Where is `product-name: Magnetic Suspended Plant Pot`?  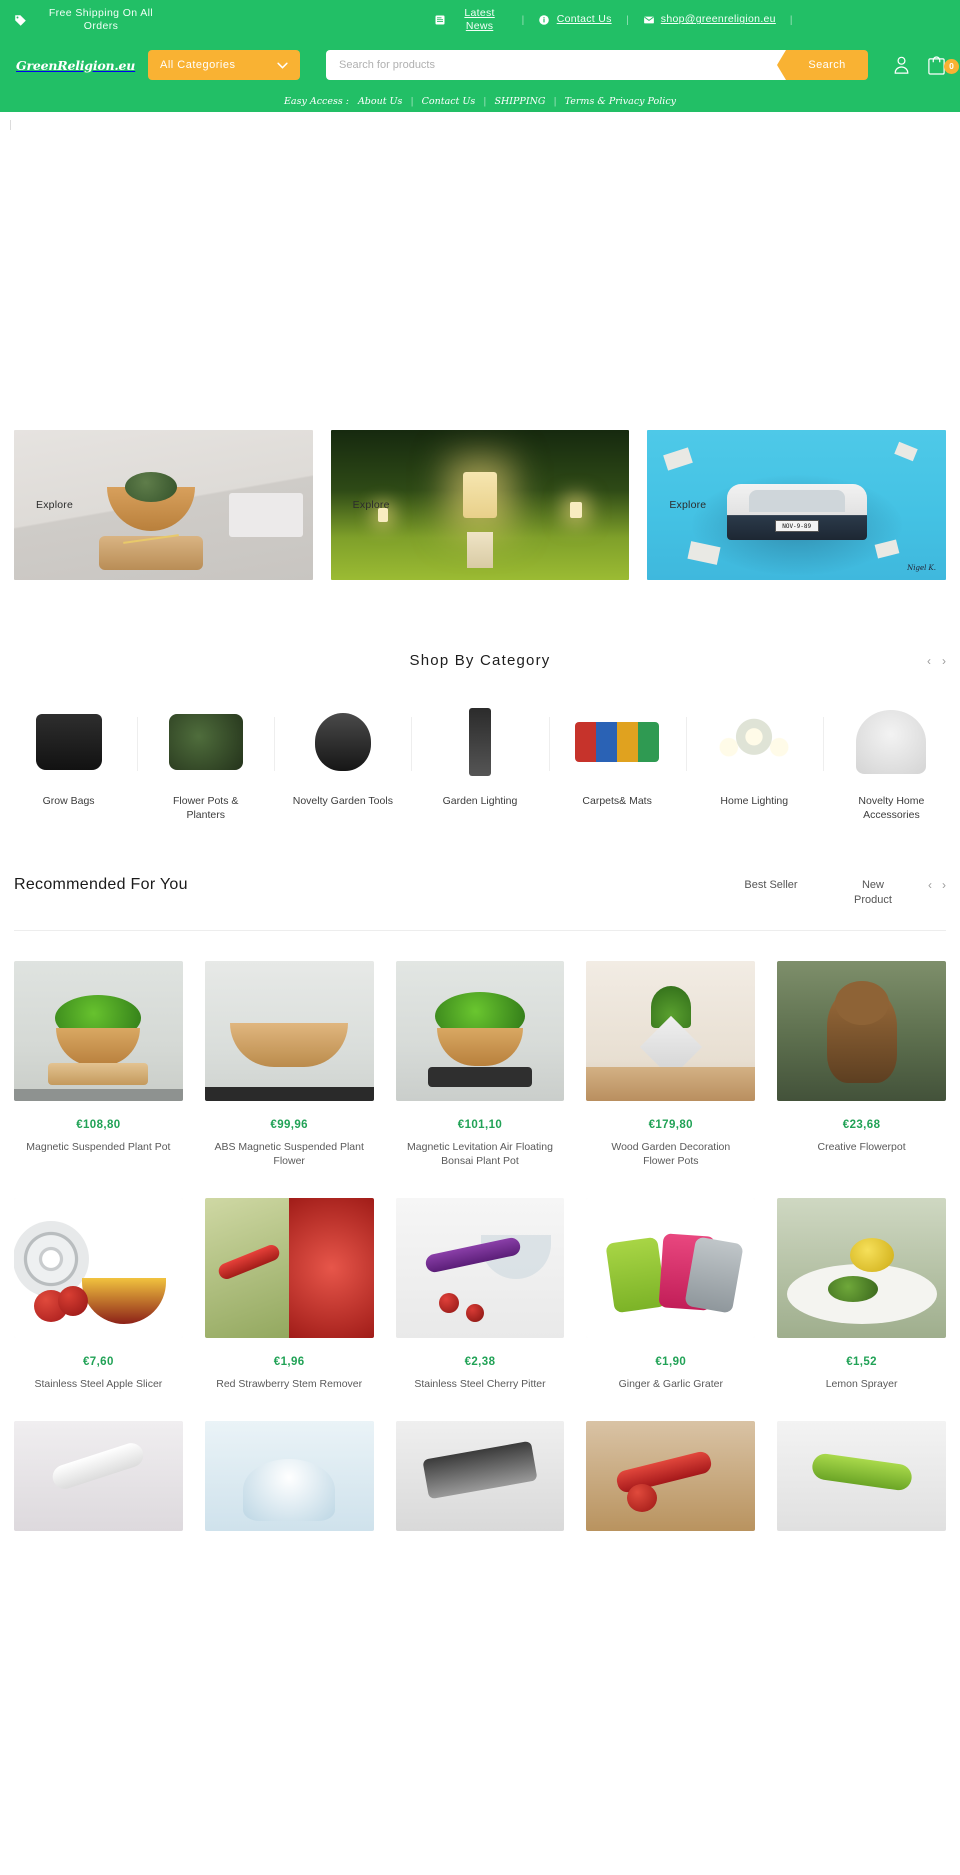
product-name: Magnetic Suspended Plant Pot is located at coordinates (98, 1147).